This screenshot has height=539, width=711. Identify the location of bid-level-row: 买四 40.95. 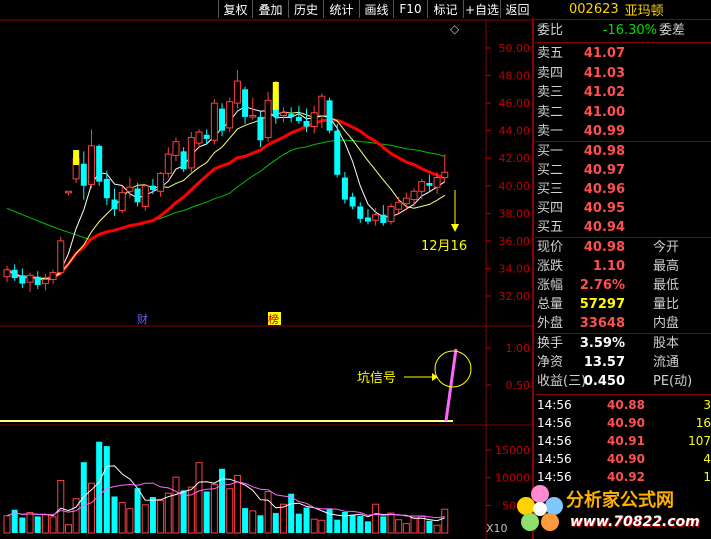
(623, 209).